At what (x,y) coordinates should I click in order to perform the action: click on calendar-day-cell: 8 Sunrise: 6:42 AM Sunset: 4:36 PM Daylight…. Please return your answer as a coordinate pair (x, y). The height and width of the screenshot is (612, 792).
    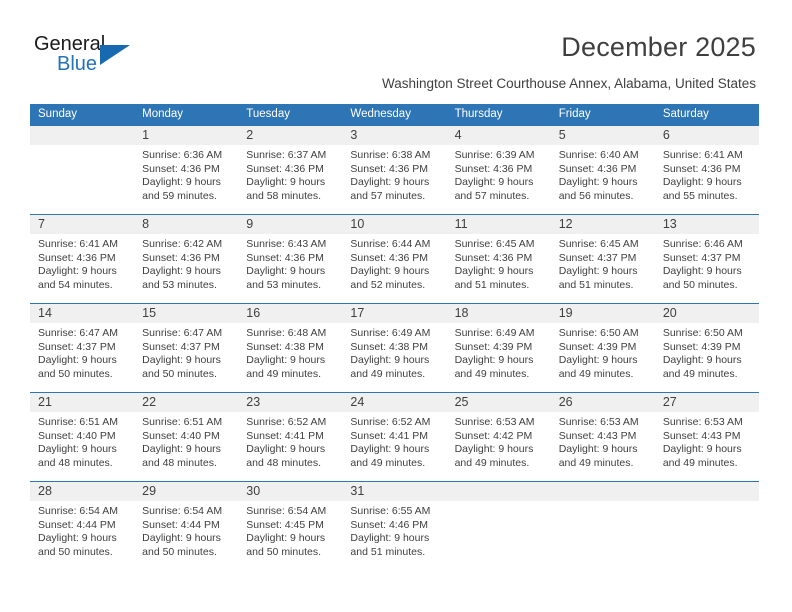
    Looking at the image, I should click on (186, 259).